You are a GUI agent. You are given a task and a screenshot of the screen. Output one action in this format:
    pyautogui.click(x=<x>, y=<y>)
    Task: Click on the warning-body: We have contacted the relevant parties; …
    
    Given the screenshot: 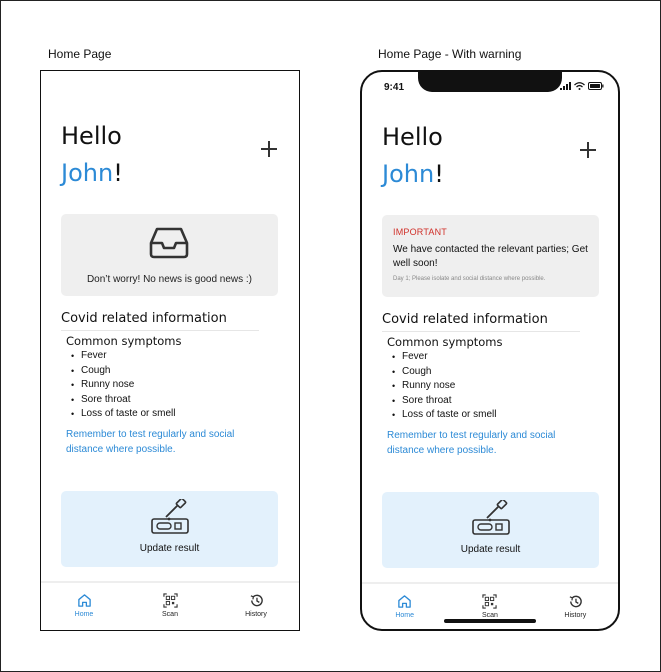 What is the action you would take?
    pyautogui.click(x=490, y=256)
    